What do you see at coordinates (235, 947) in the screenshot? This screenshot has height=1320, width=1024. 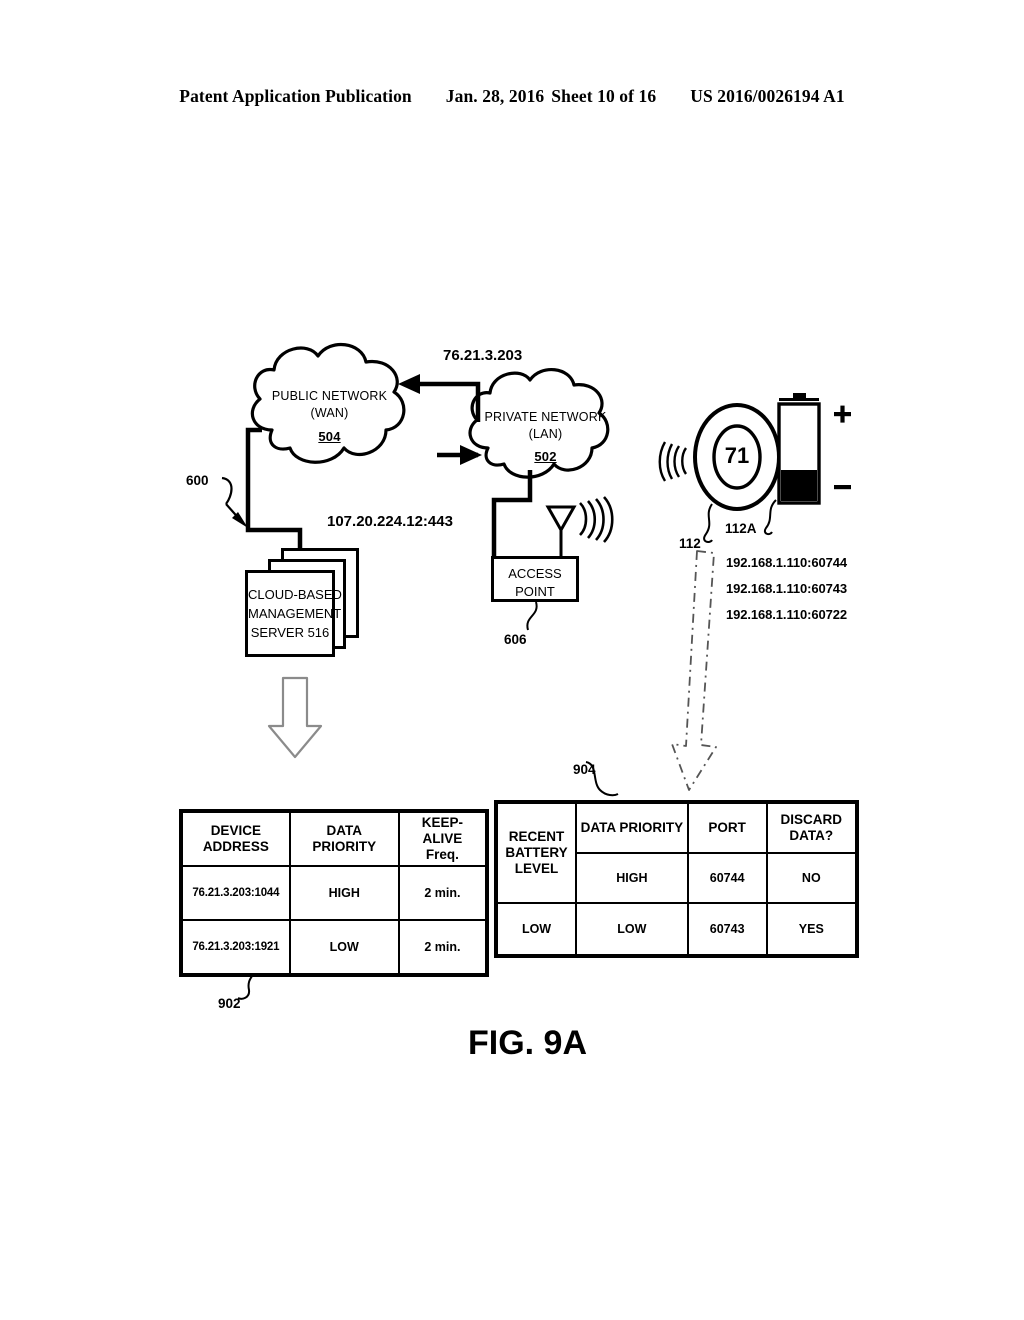 I see `left-r1-c0: 76.21.3.203:1921` at bounding box center [235, 947].